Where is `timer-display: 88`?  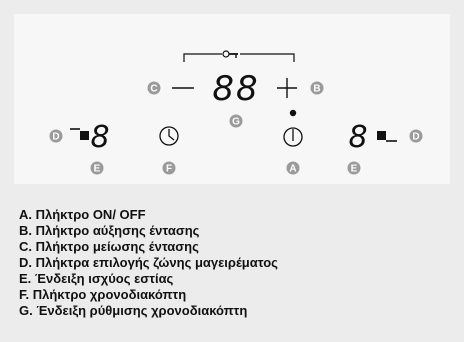
timer-display: 88 is located at coordinates (235, 89).